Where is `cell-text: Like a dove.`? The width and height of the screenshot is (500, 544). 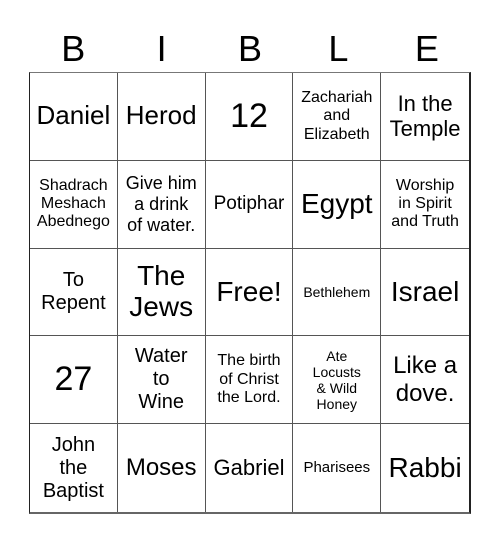
cell-text: Like a dove. is located at coordinates (425, 379).